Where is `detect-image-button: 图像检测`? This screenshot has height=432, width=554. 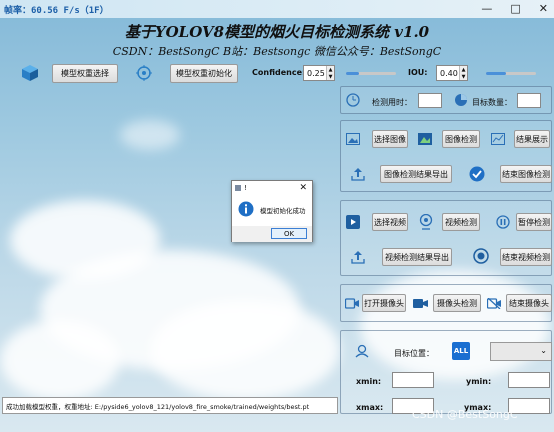
detect-image-button: 图像检测 is located at coordinates (461, 139).